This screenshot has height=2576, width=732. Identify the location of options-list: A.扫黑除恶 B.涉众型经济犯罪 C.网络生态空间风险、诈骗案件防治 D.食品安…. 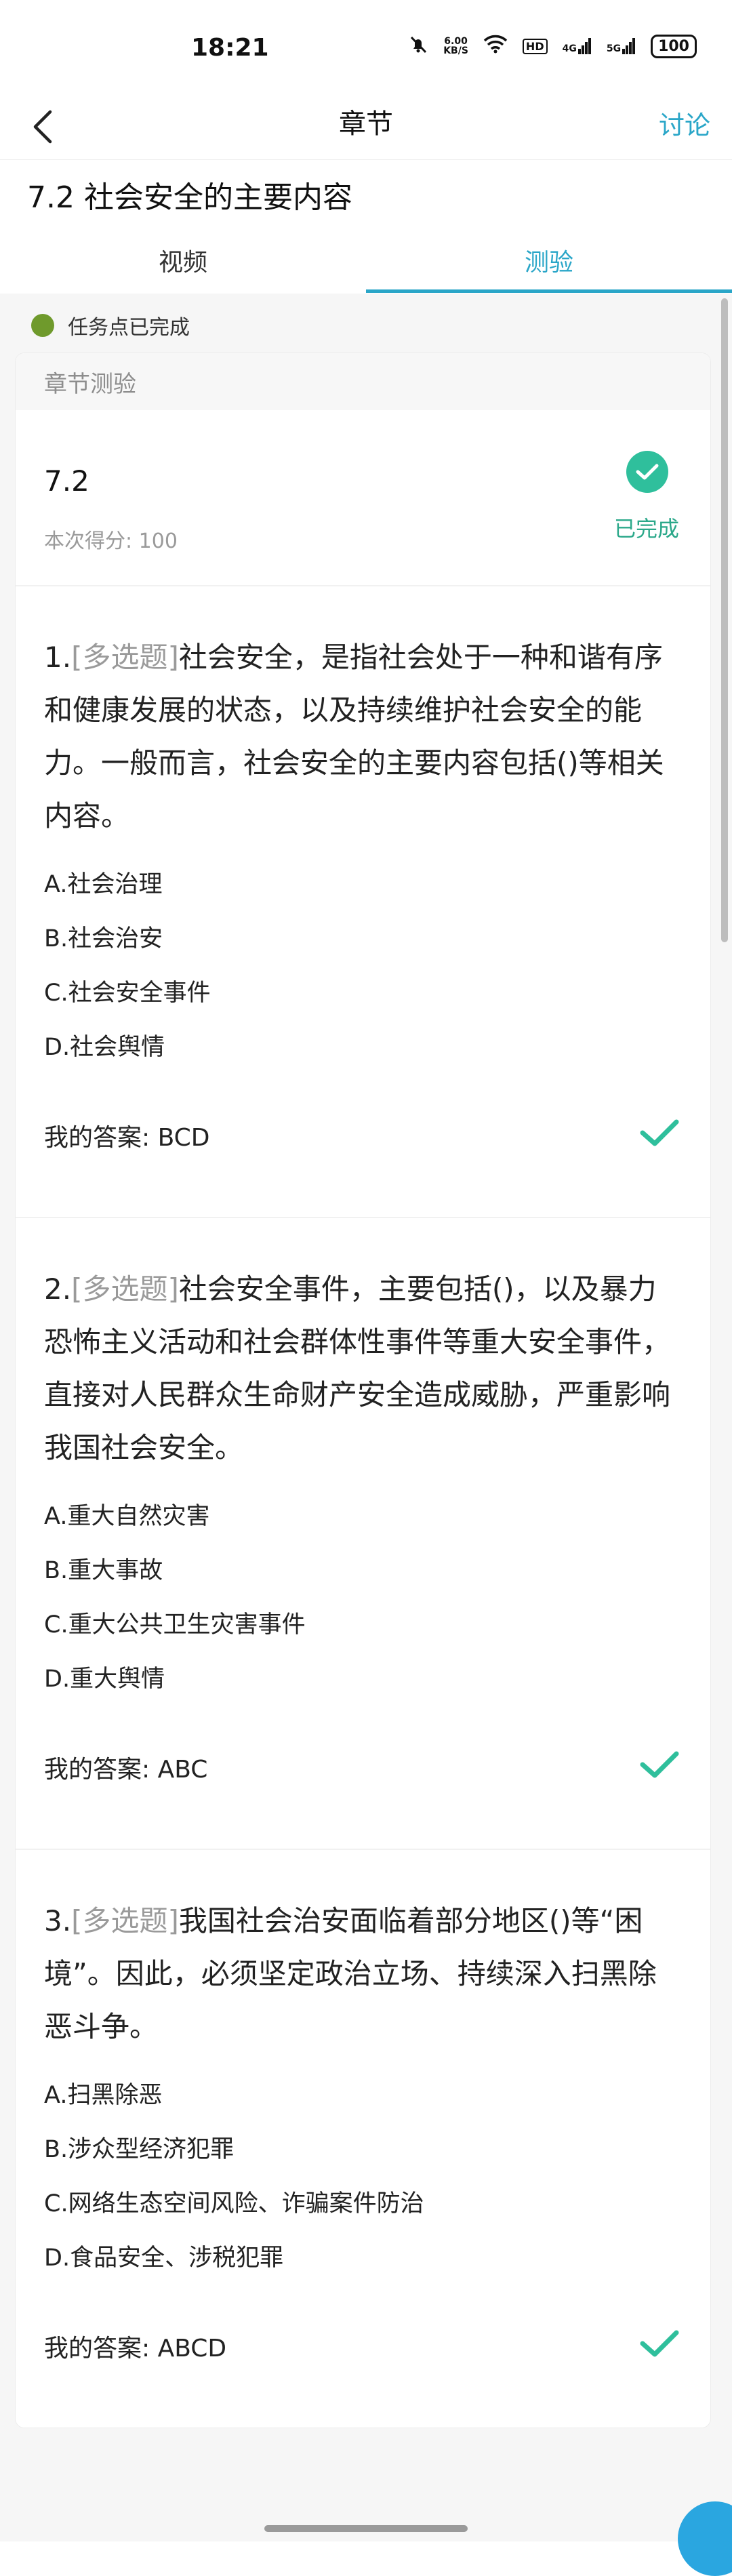
(363, 2176).